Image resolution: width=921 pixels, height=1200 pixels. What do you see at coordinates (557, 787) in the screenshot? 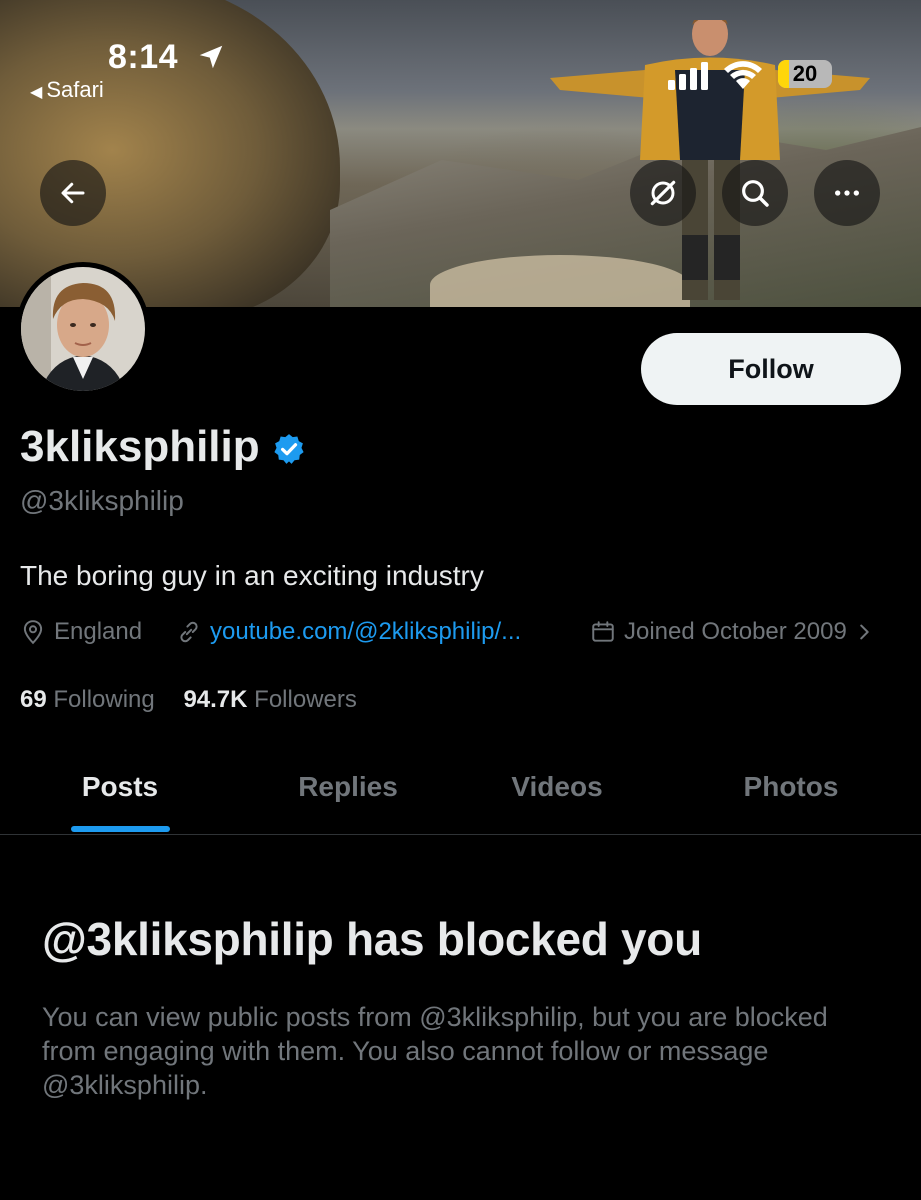
I see `tab-videos: Videos` at bounding box center [557, 787].